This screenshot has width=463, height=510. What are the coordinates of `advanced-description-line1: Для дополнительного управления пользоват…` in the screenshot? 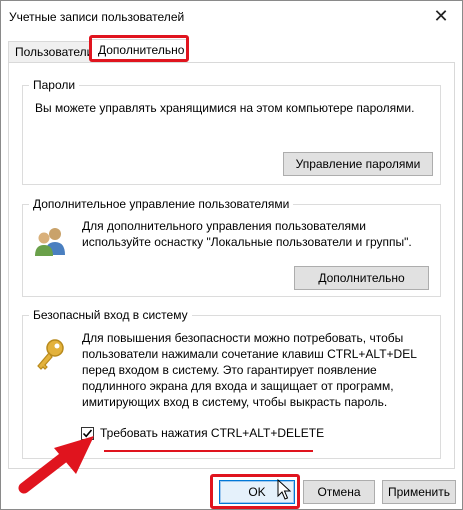 It's located at (224, 226).